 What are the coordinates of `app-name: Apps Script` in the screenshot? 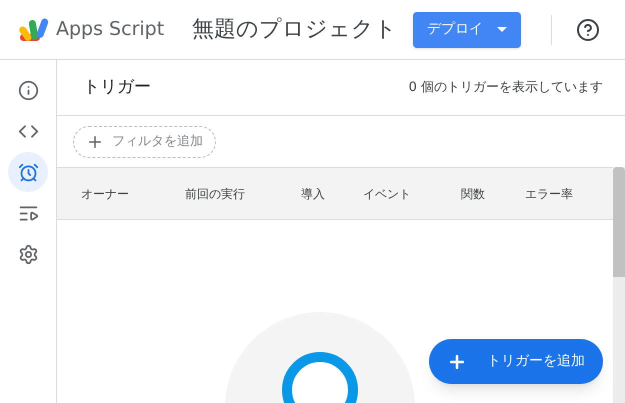 It's located at (110, 29).